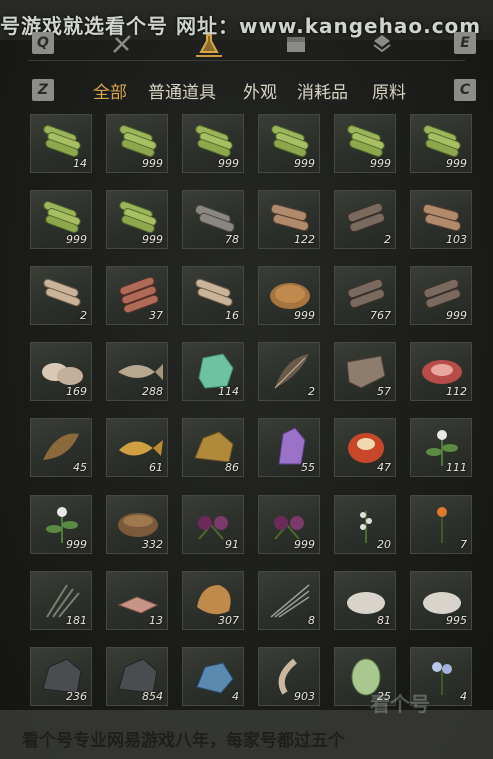 The height and width of the screenshot is (759, 493). I want to click on inventory-slot: 61, so click(137, 447).